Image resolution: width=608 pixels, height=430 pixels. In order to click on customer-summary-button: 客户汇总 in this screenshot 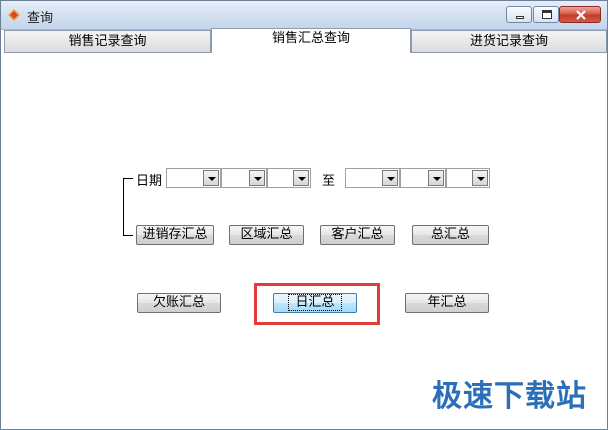, I will do `click(357, 235)`.